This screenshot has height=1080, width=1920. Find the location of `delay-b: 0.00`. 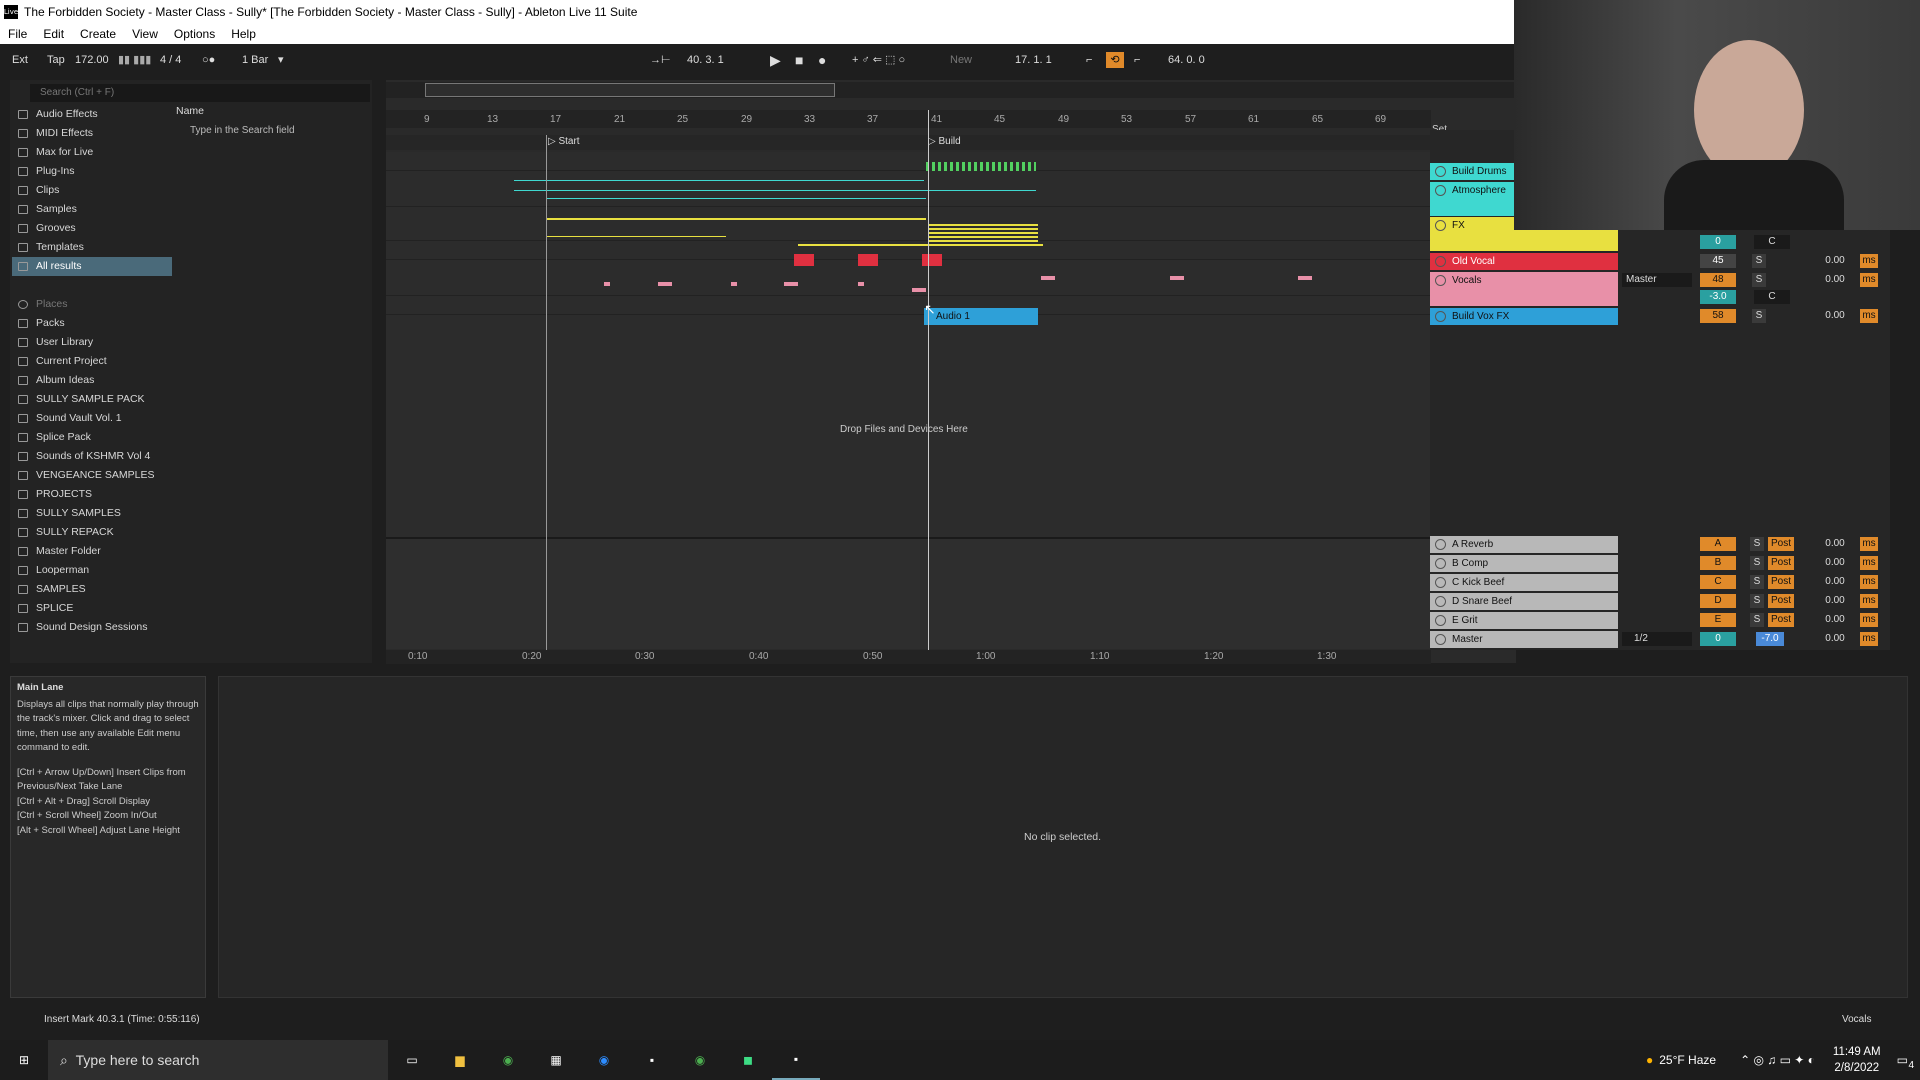

delay-b: 0.00 is located at coordinates (1835, 563).